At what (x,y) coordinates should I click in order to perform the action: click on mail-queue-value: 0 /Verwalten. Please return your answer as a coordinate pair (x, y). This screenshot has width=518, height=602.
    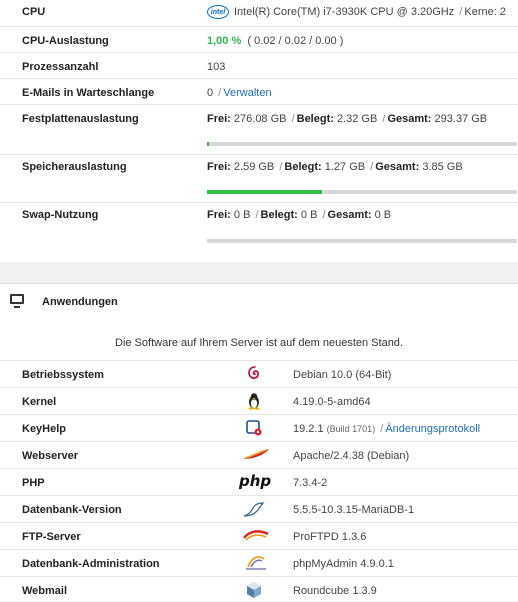
    Looking at the image, I should click on (239, 93).